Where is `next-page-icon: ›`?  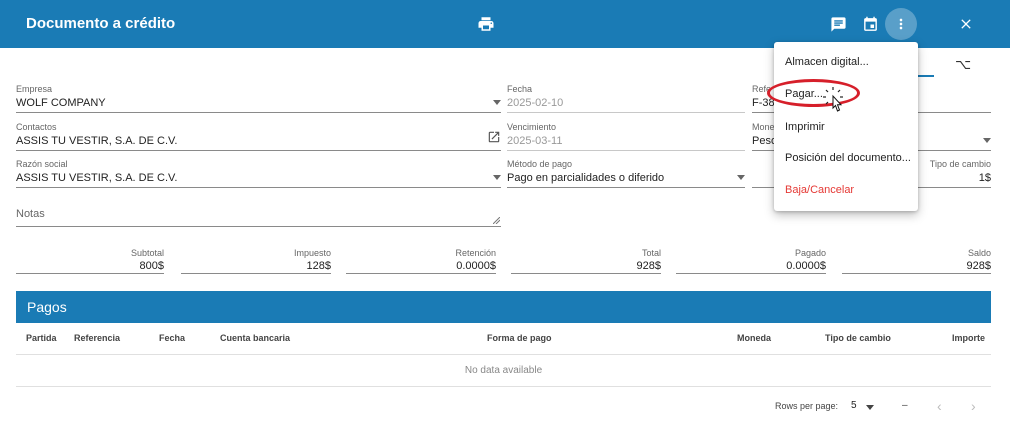
next-page-icon: › is located at coordinates (973, 406).